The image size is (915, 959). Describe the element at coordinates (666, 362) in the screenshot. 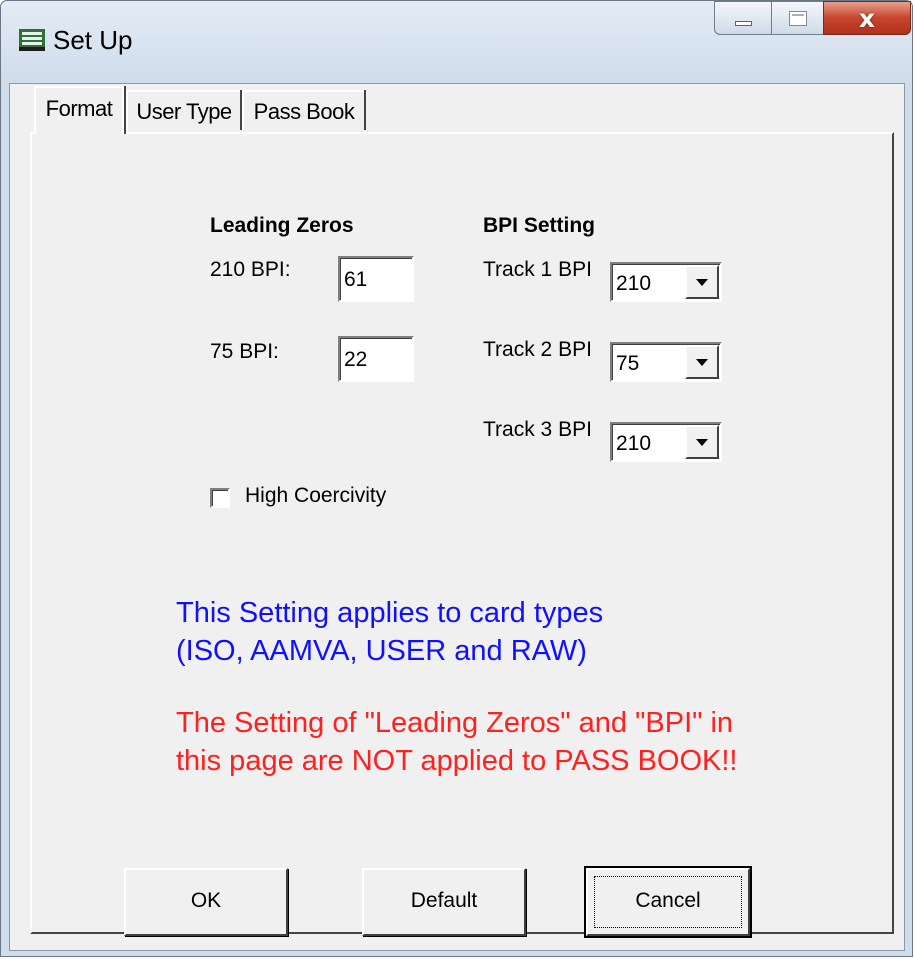

I see `track2-bpi-select: 75` at that location.